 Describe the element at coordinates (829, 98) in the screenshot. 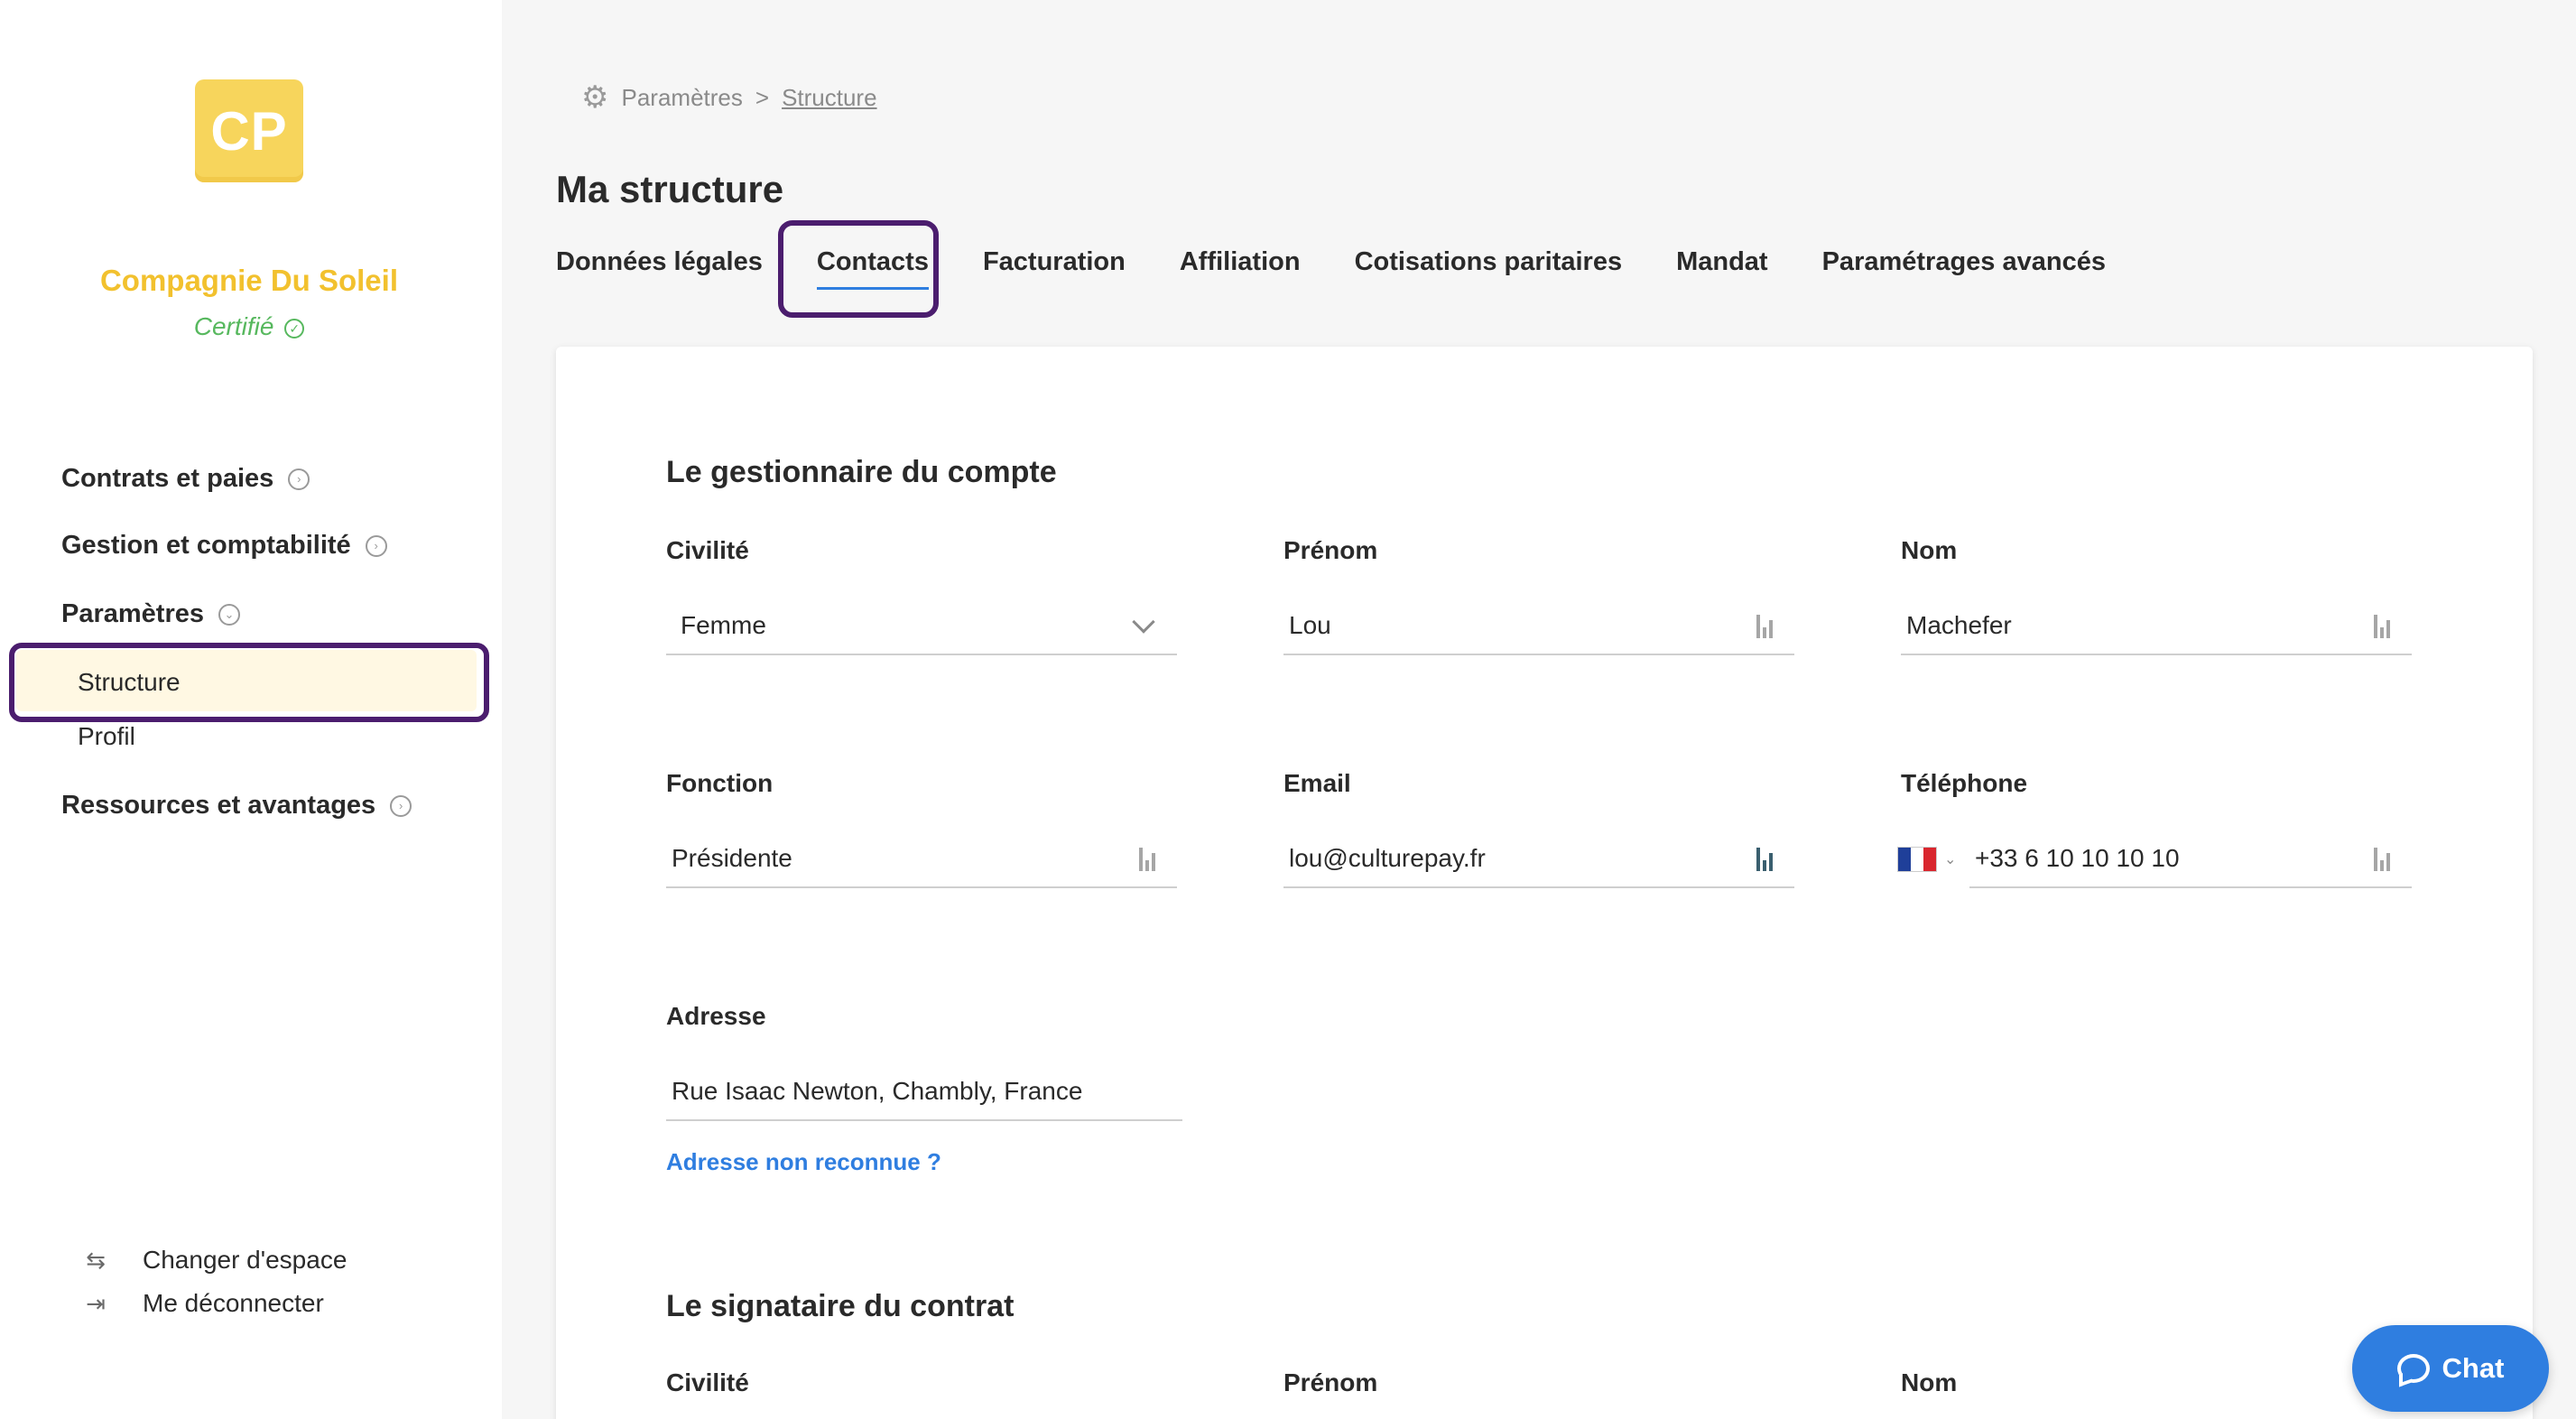

I see `breadcrumb-current: Structure` at that location.